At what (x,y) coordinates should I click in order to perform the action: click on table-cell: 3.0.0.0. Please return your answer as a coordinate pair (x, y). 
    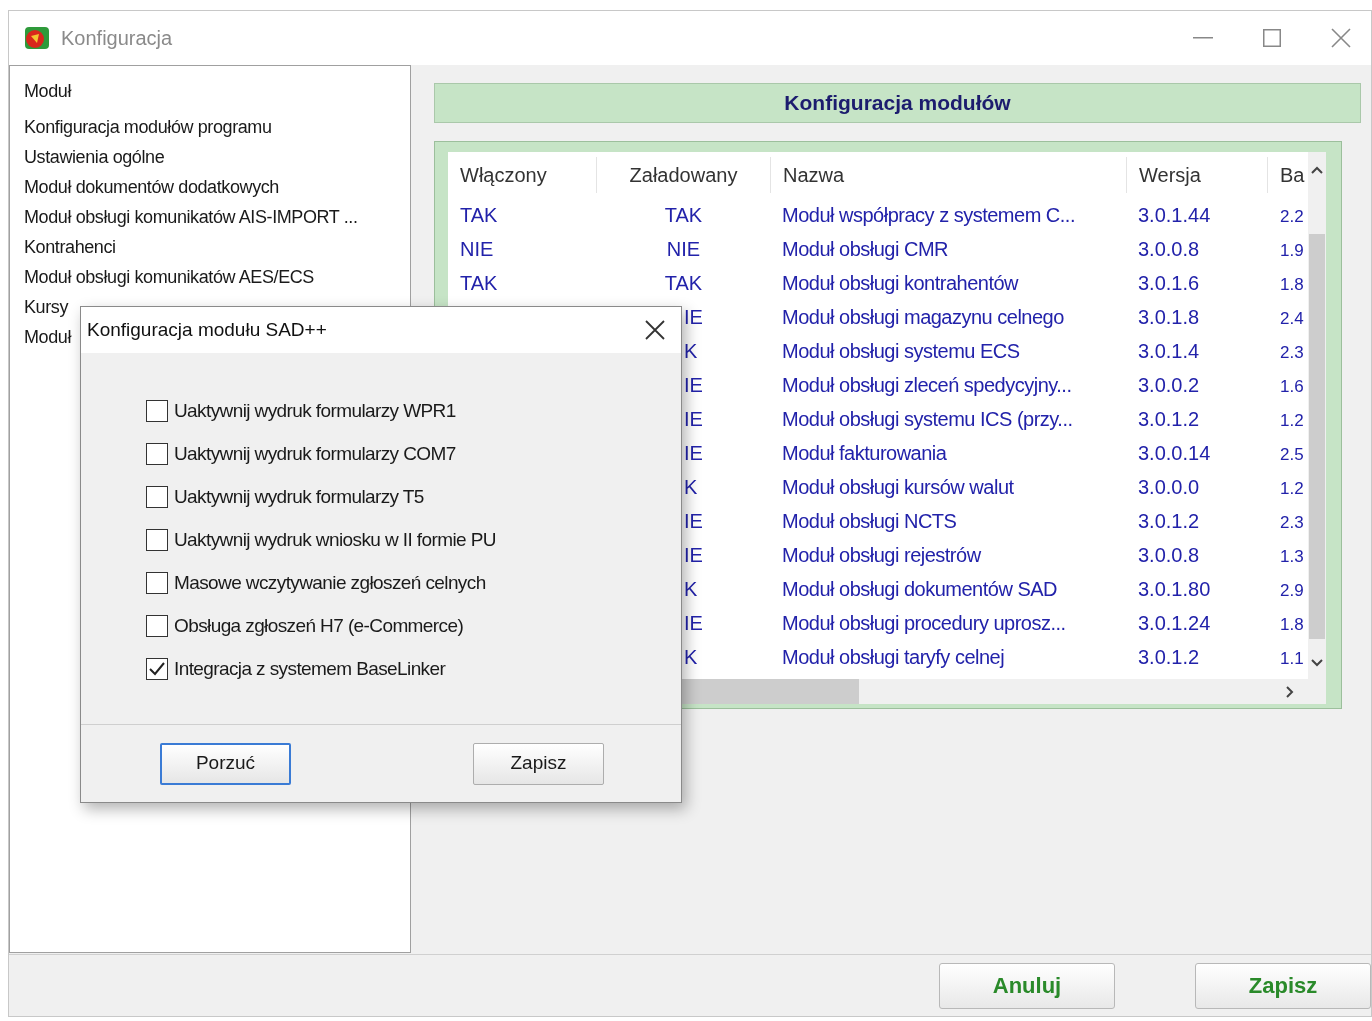
    Looking at the image, I should click on (1169, 487).